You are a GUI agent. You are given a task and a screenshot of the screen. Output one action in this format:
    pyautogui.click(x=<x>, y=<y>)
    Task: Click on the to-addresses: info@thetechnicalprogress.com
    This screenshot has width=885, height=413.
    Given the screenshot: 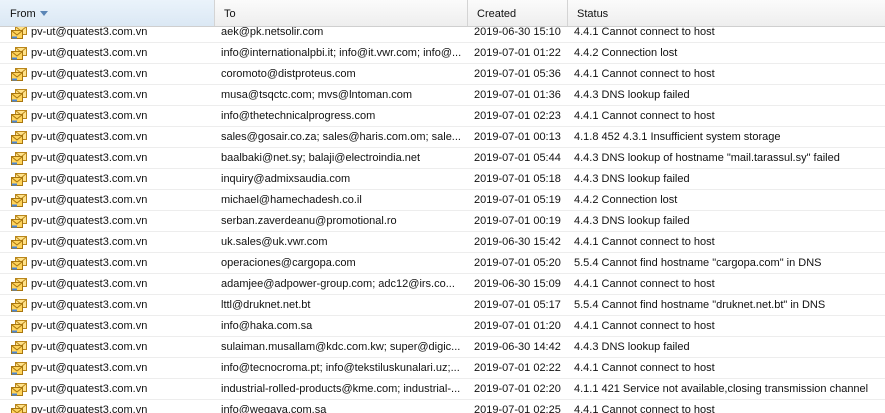 What is the action you would take?
    pyautogui.click(x=298, y=116)
    